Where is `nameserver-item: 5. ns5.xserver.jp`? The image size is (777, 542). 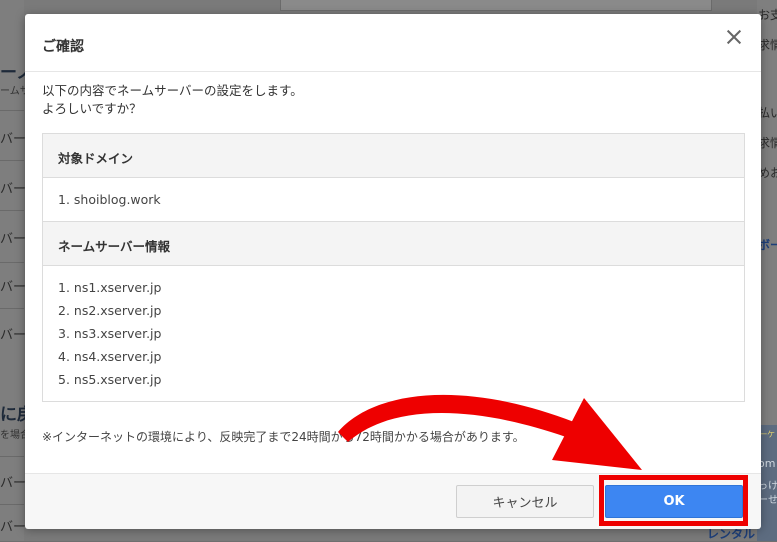
nameserver-item: 5. ns5.xserver.jp is located at coordinates (110, 379).